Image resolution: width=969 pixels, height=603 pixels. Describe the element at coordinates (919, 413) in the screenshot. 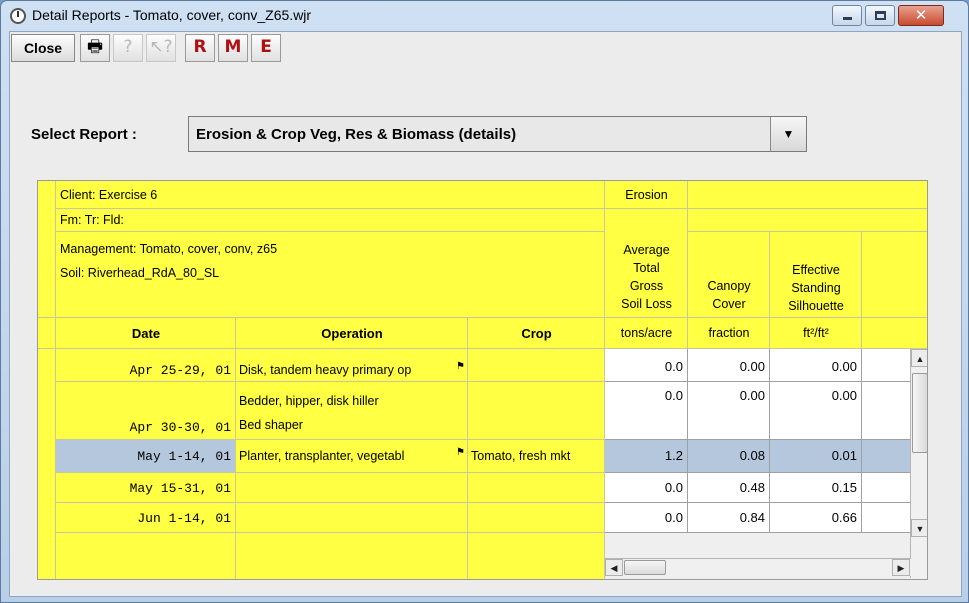

I see `vertical-scroll-thumb` at that location.